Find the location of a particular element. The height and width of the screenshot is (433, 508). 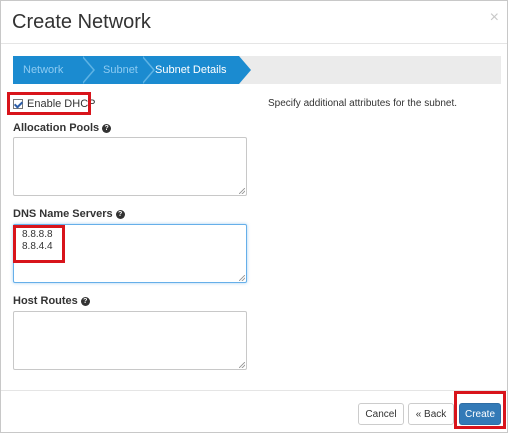

wizard-progress-bar: Network Subnet Subnet Details is located at coordinates (257, 70).